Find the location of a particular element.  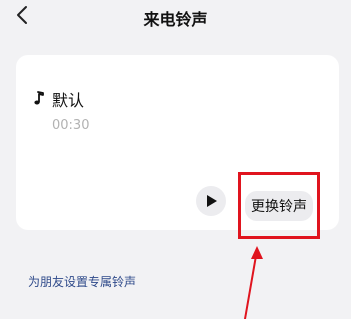

header-bar: 来电铃声 is located at coordinates (175, 16).